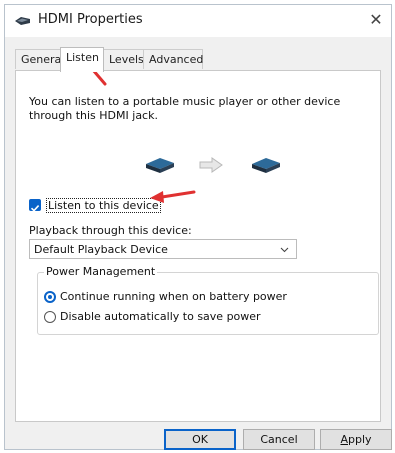 The height and width of the screenshot is (453, 395). What do you see at coordinates (284, 250) in the screenshot?
I see `chevron-down-icon` at bounding box center [284, 250].